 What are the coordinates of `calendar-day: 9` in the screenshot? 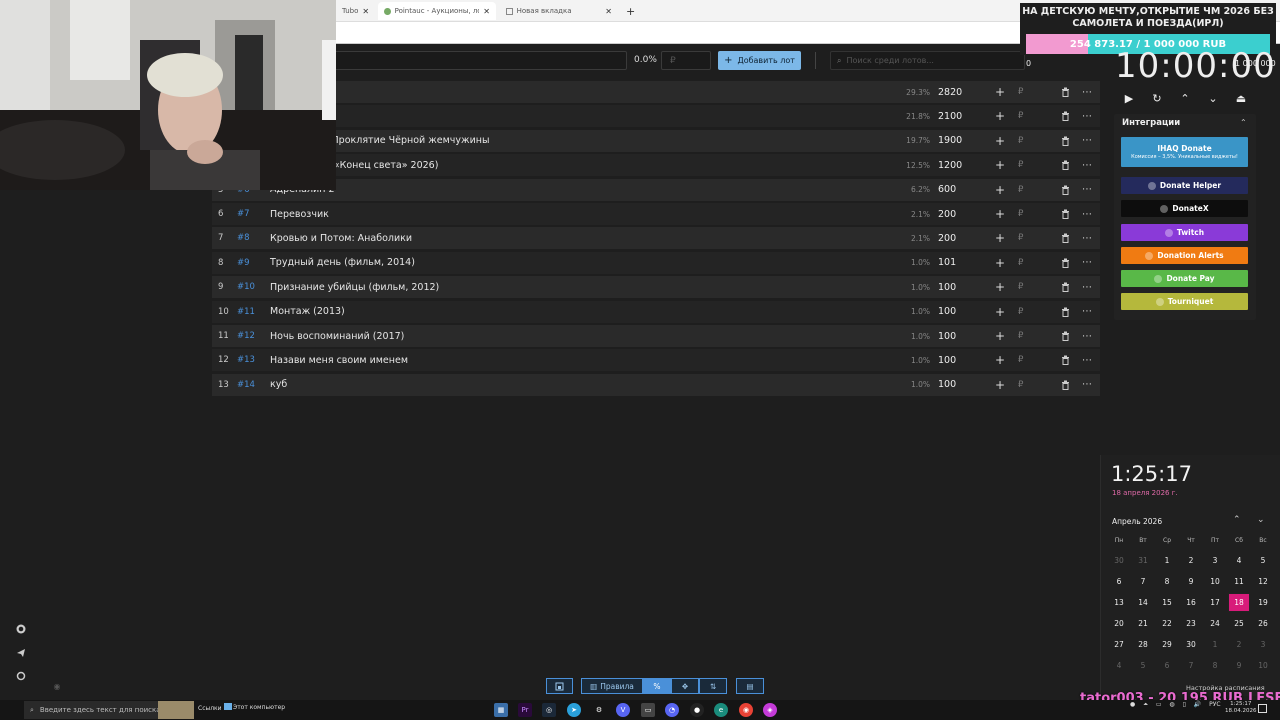 It's located at (1239, 665).